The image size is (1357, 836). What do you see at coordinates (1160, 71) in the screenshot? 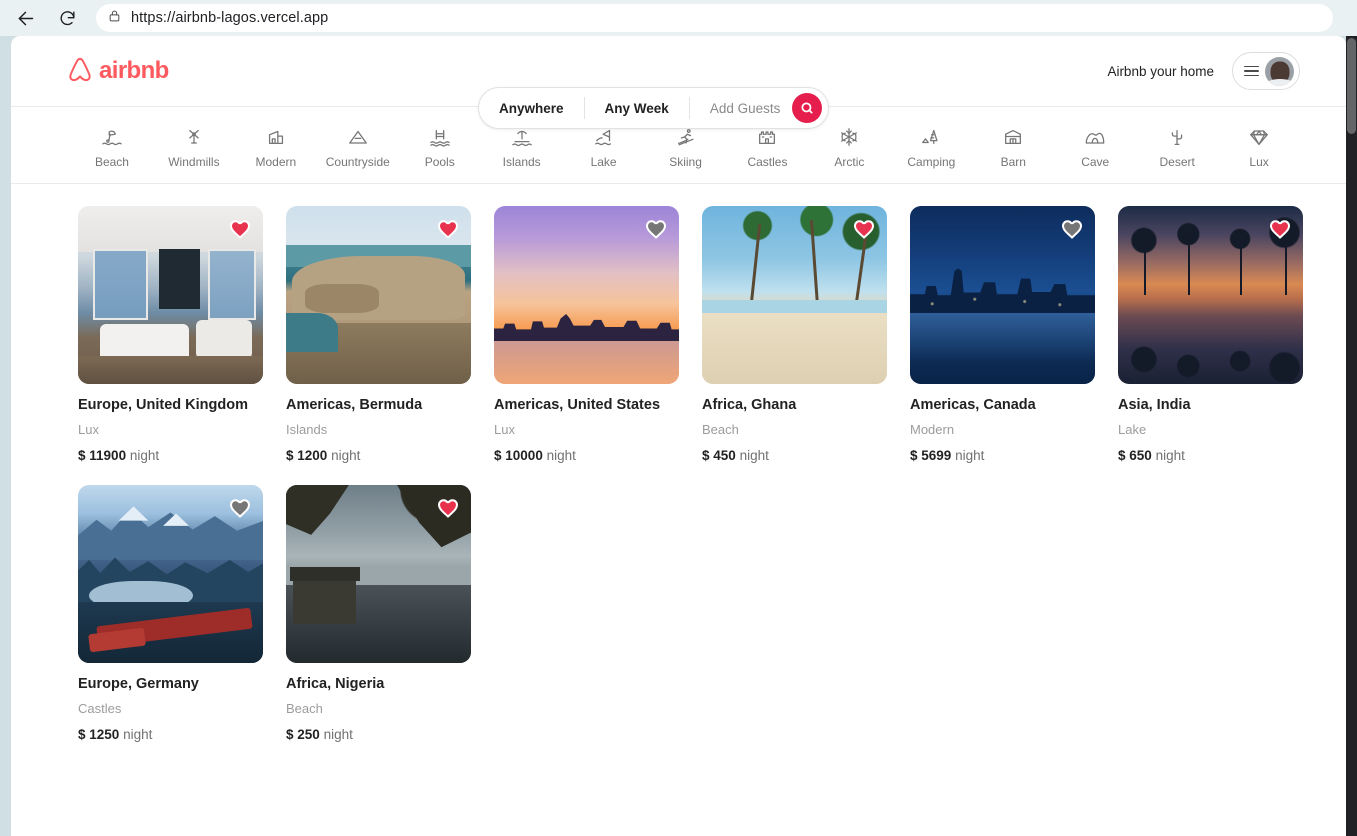
I see `airbnb-your-home-link: Airbnb your home` at bounding box center [1160, 71].